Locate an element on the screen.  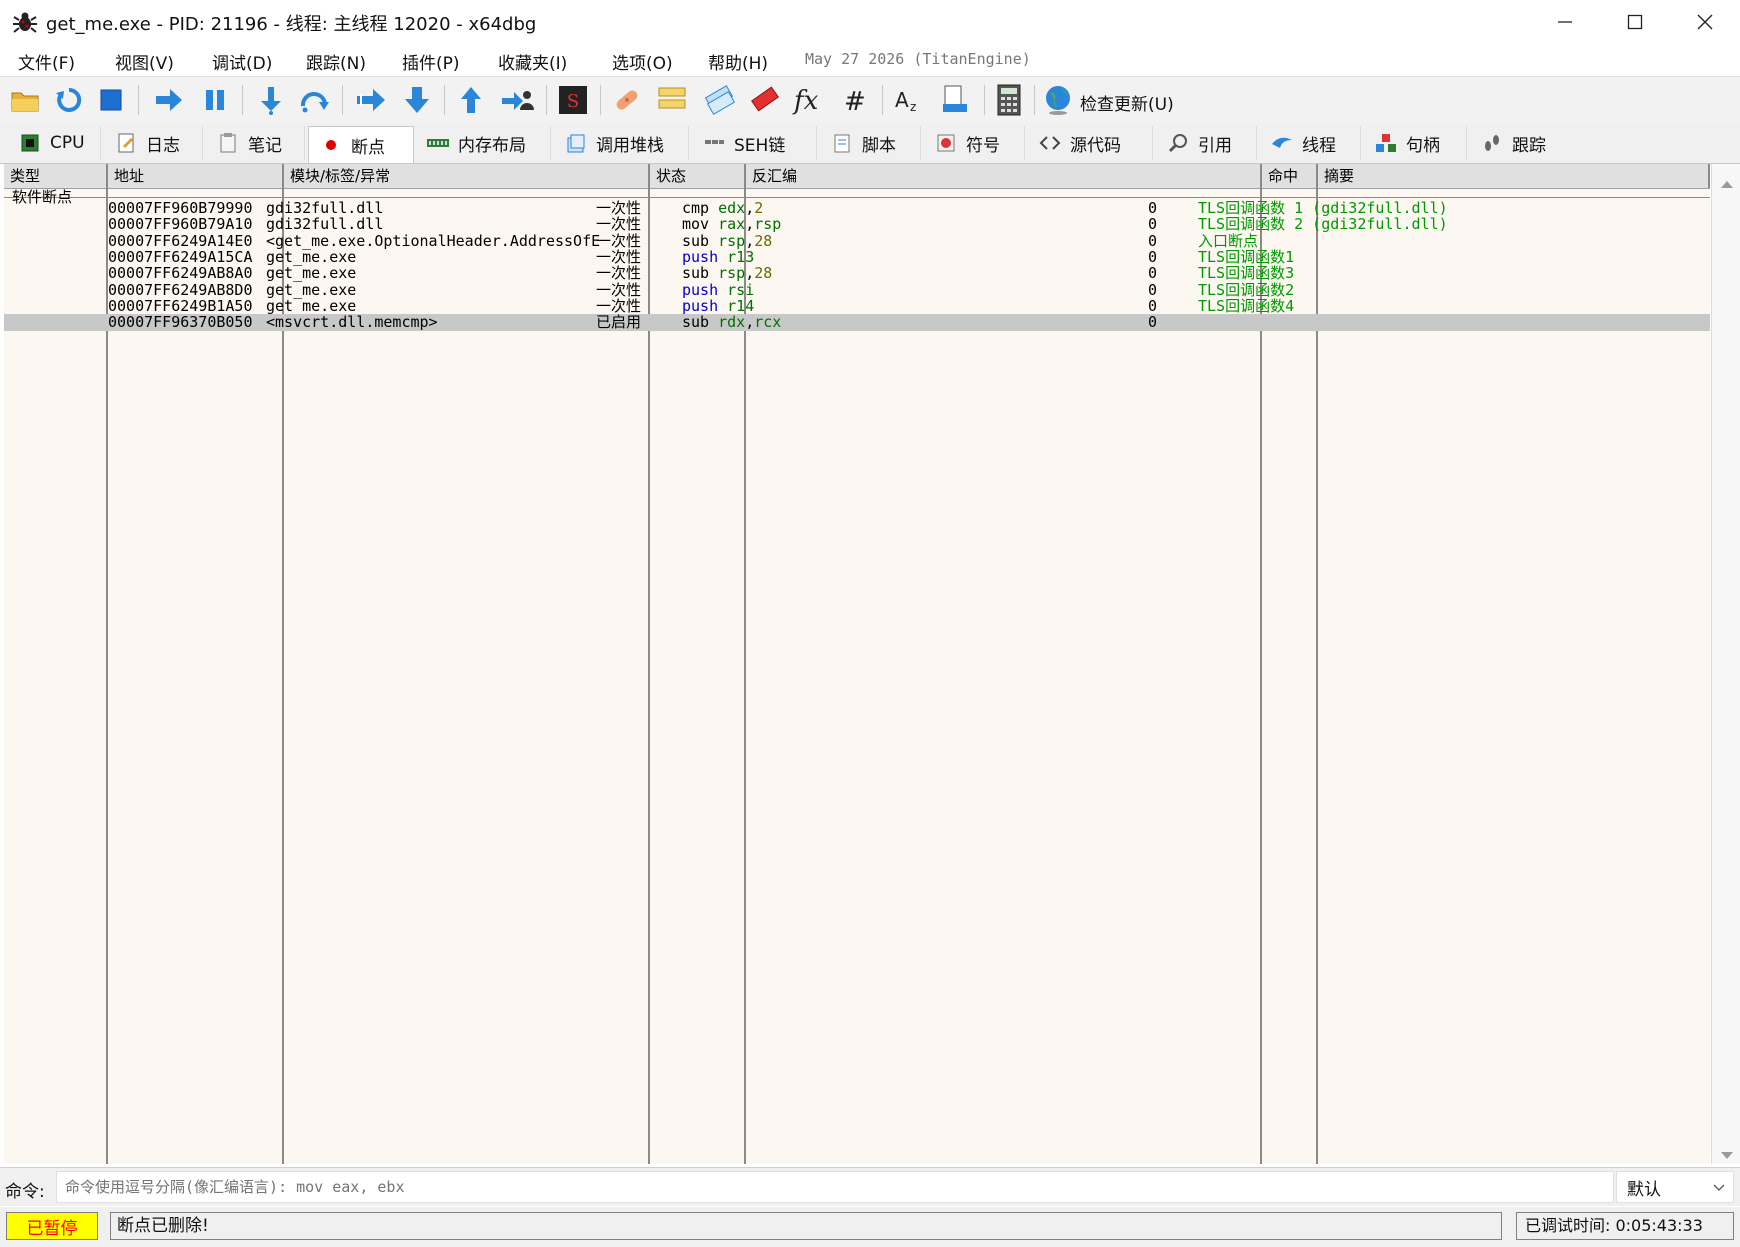
cell-summary: TLS回调函数4 is located at coordinates (1246, 306).